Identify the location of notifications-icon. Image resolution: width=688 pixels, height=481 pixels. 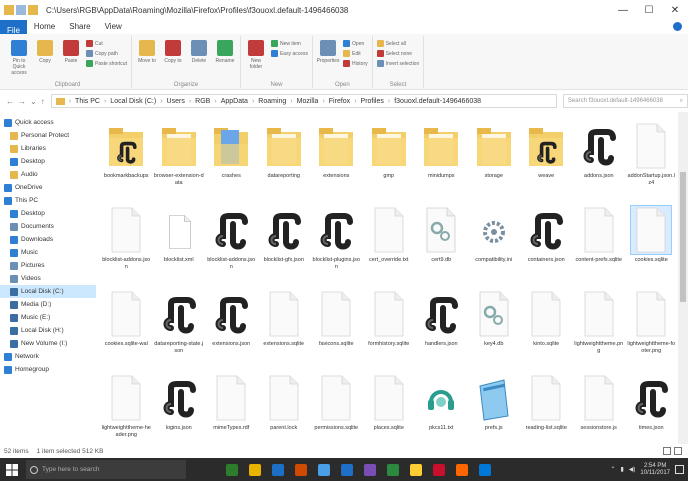
(679, 469).